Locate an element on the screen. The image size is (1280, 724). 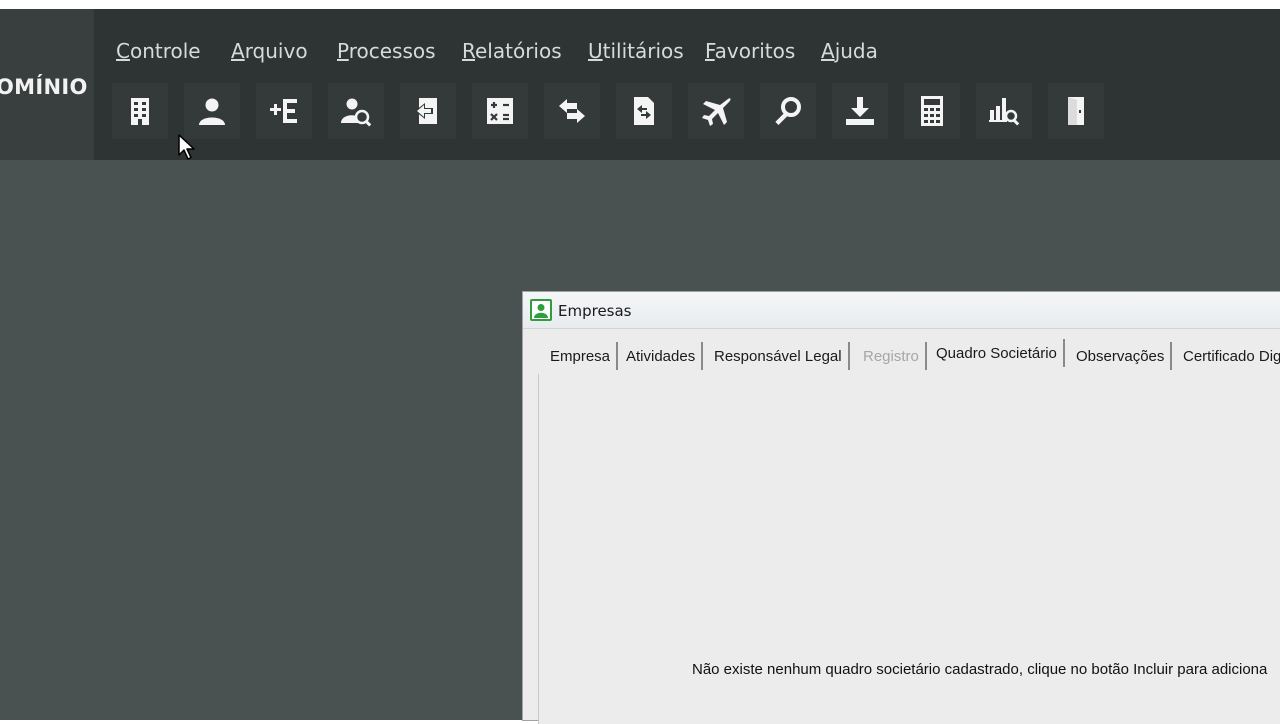
document-swap-icon is located at coordinates (644, 111).